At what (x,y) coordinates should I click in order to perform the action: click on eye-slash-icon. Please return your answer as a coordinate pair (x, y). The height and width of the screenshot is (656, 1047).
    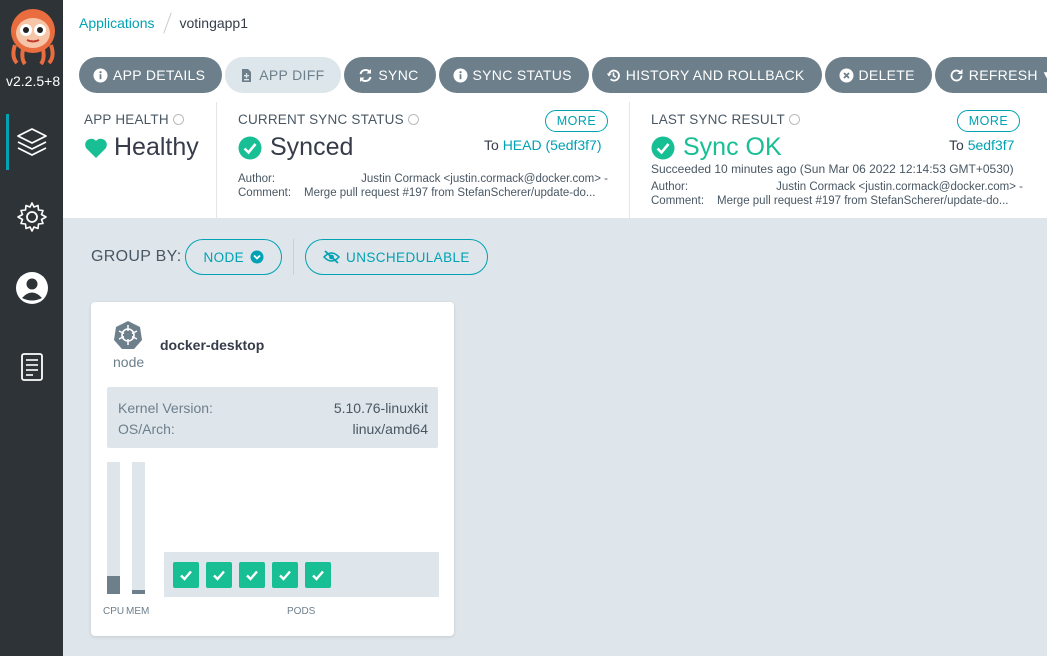
    Looking at the image, I should click on (332, 257).